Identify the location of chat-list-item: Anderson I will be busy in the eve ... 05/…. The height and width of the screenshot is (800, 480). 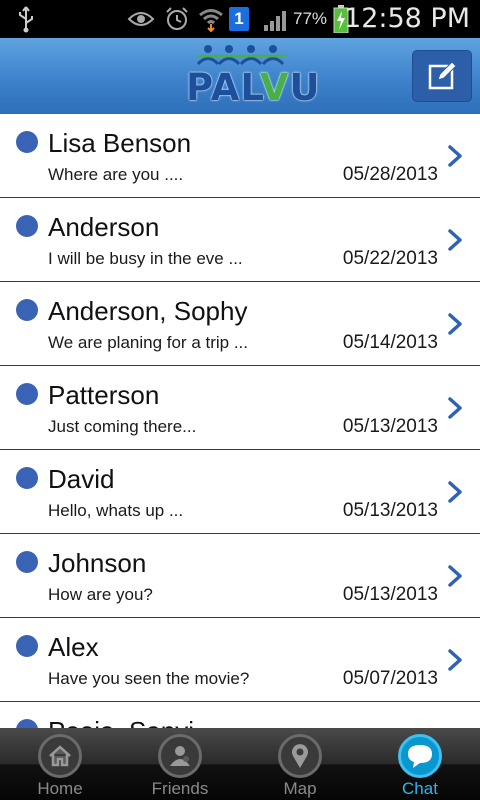
(240, 240).